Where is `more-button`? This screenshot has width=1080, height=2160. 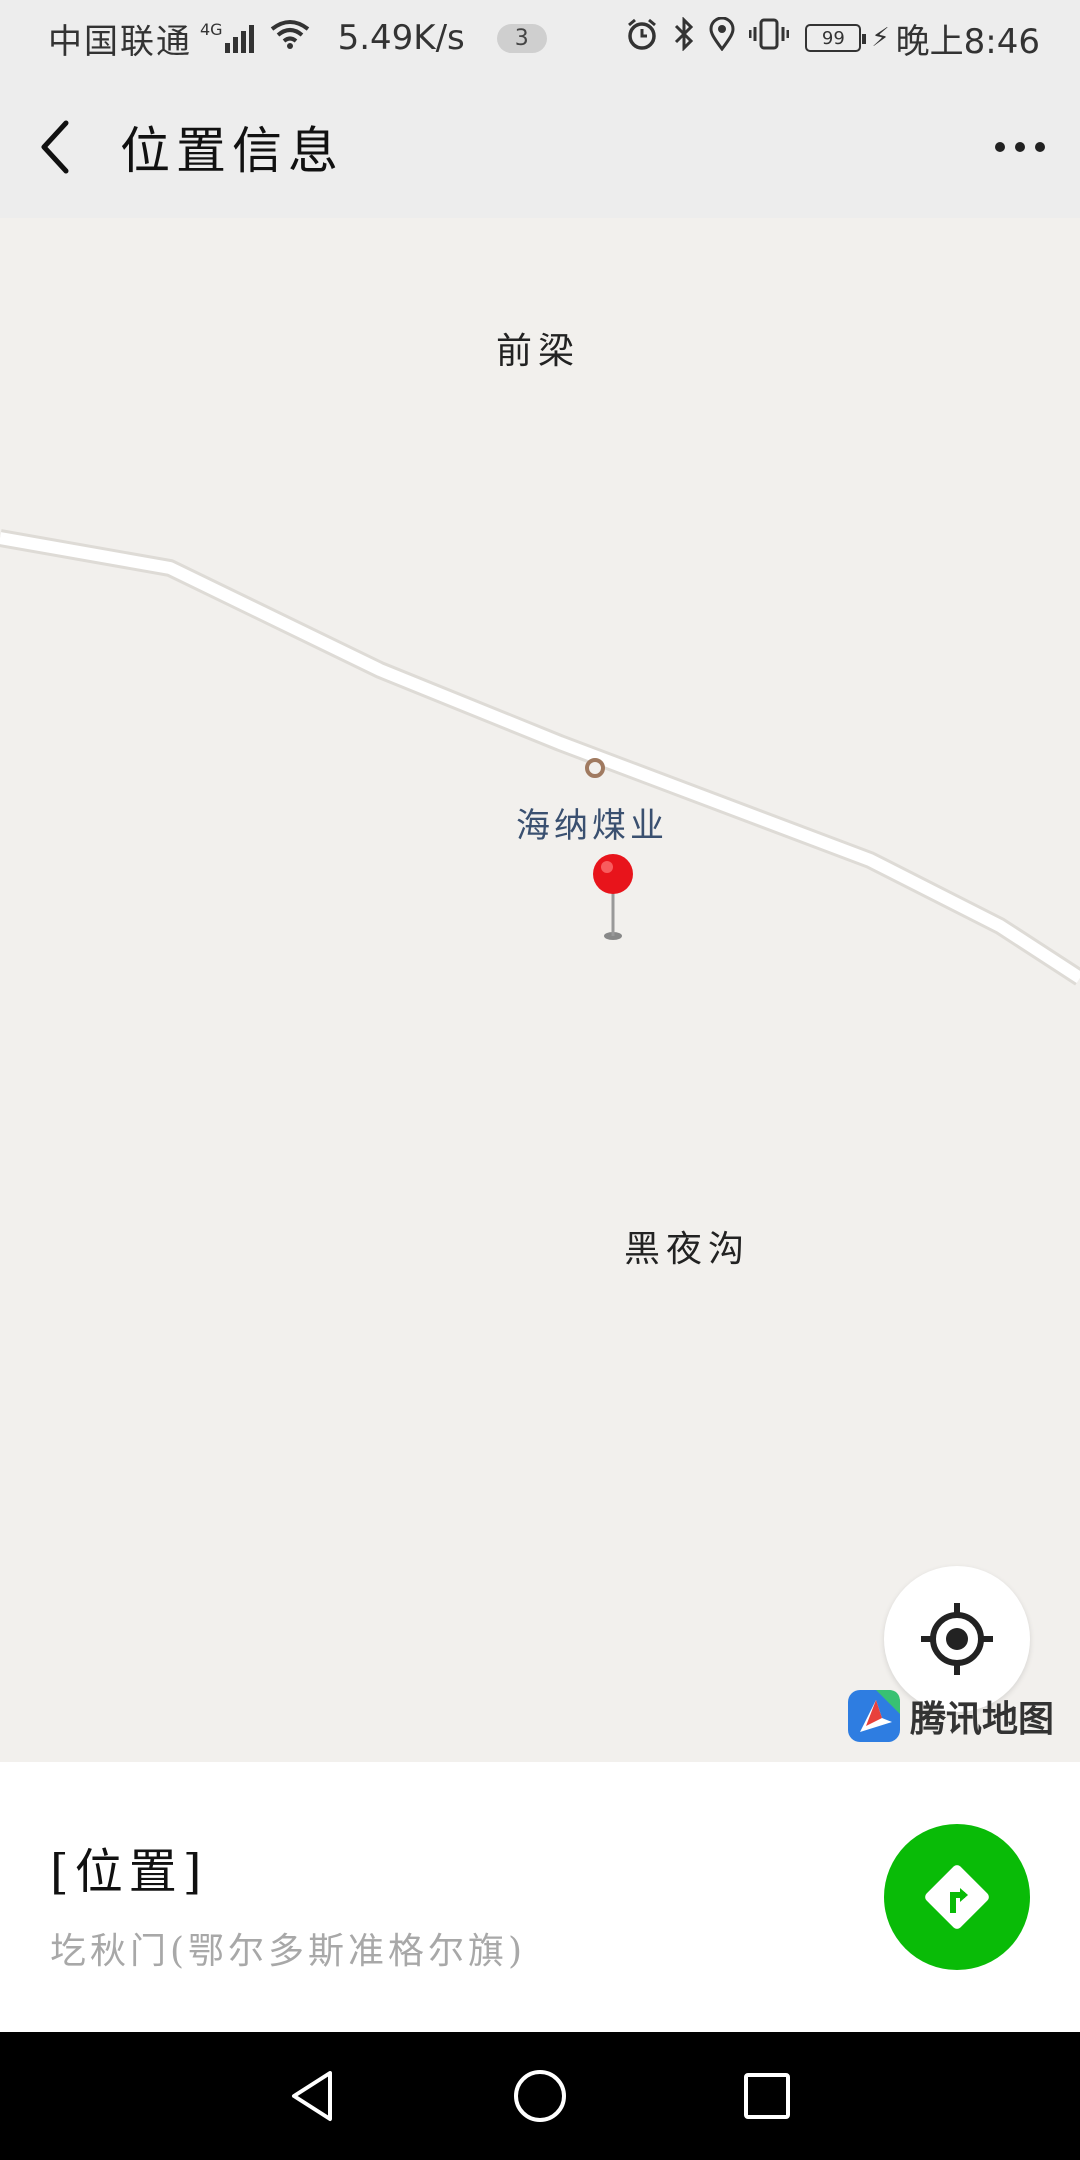 more-button is located at coordinates (1020, 147).